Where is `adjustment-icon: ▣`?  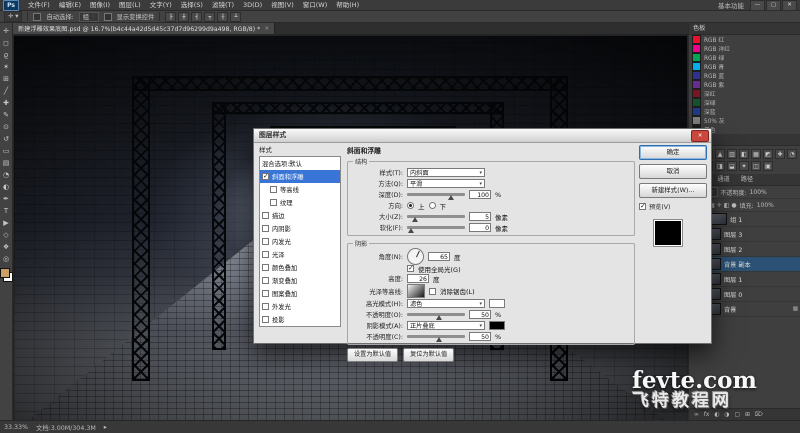 adjustment-icon: ▣ is located at coordinates (768, 166).